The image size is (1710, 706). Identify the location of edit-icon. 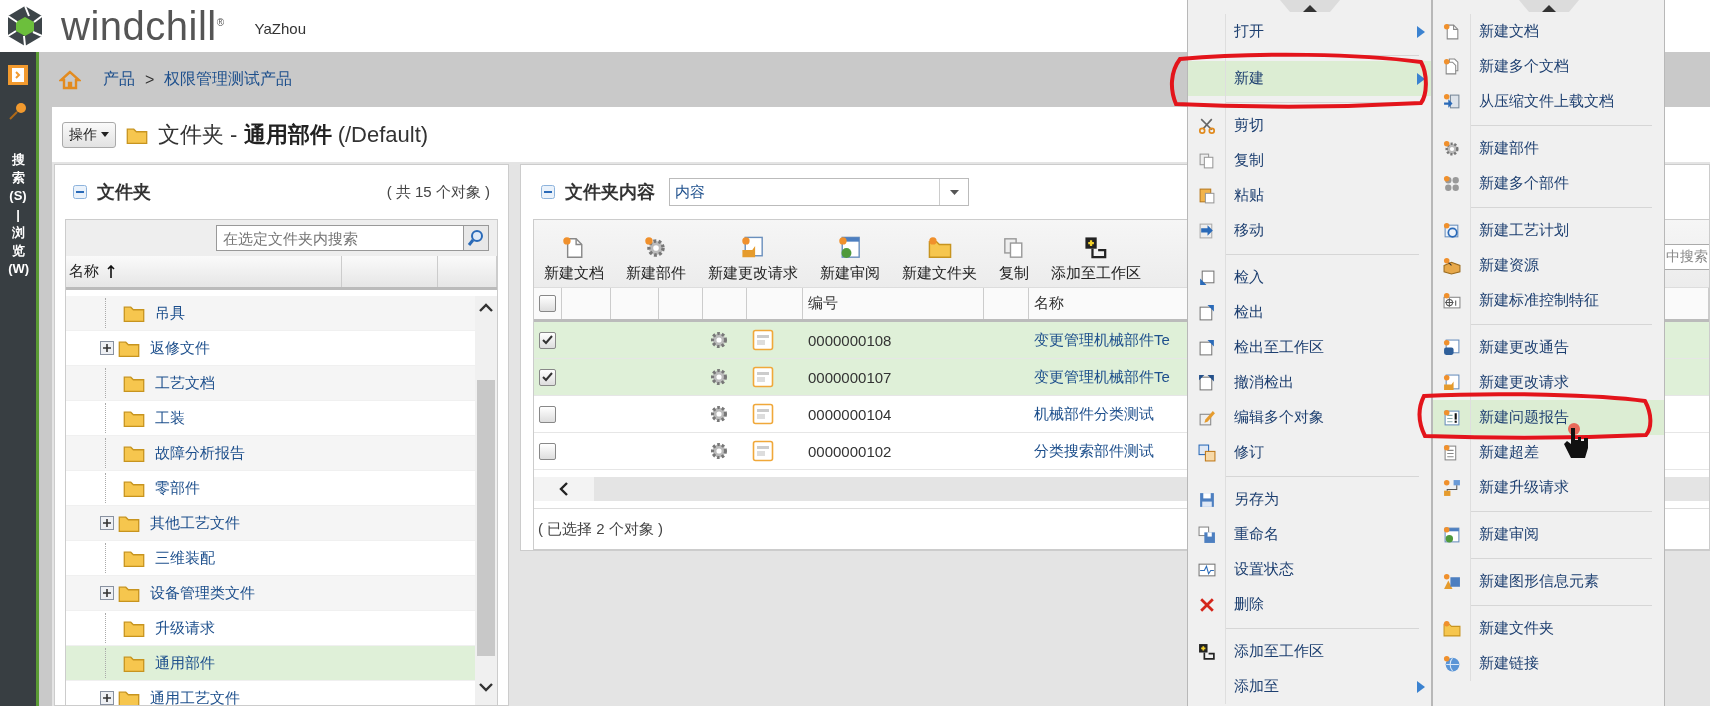
(1206, 417).